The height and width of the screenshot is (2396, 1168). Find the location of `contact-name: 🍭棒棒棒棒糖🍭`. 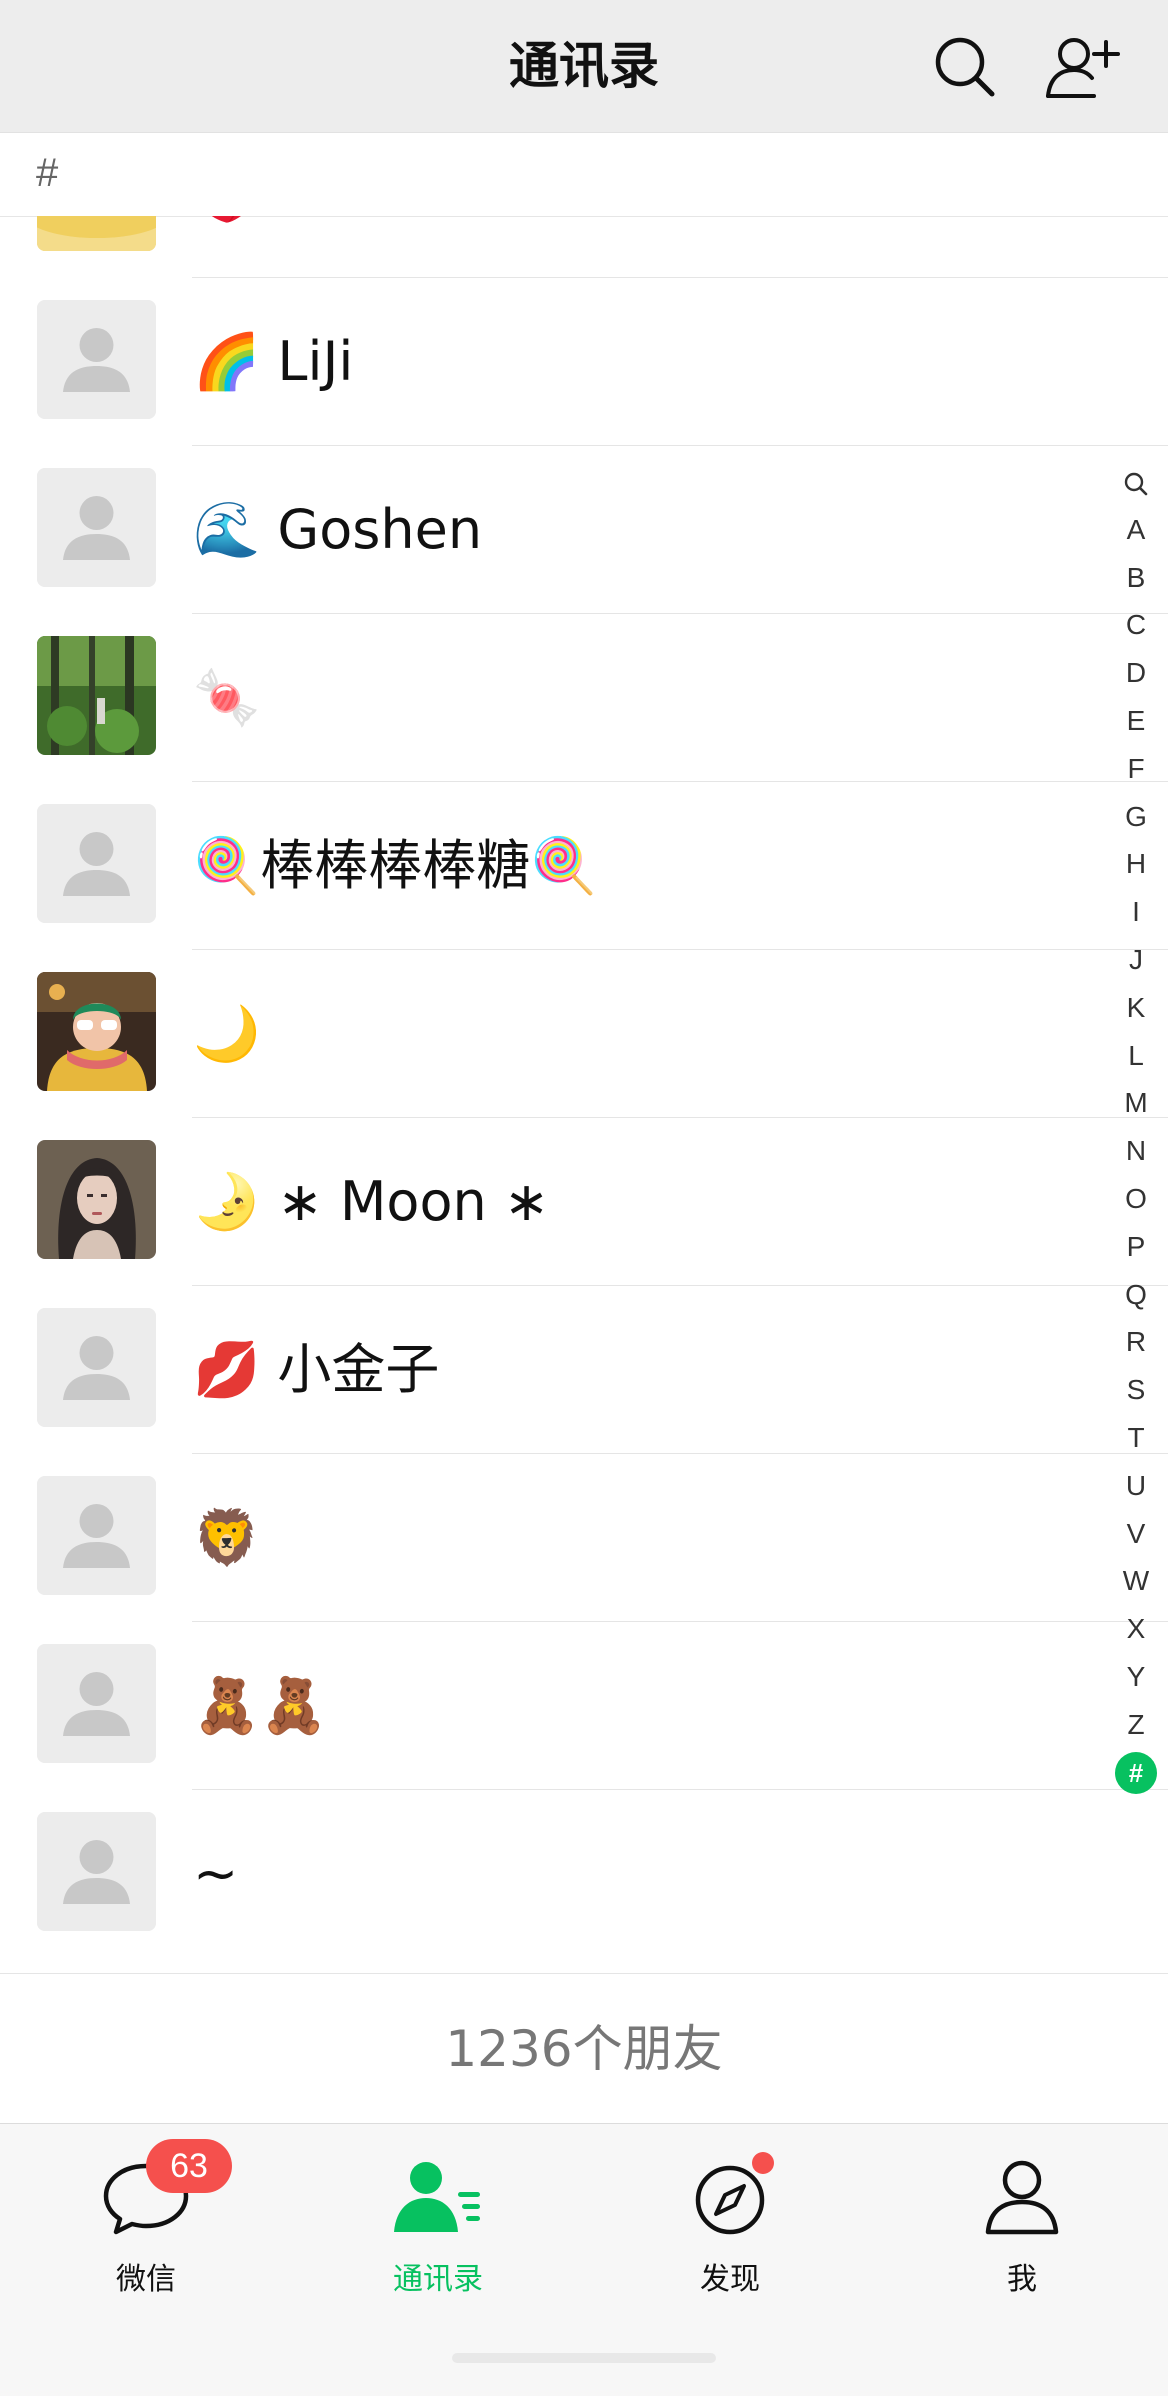

contact-name: 🍭棒棒棒棒糖🍭 is located at coordinates (395, 865).